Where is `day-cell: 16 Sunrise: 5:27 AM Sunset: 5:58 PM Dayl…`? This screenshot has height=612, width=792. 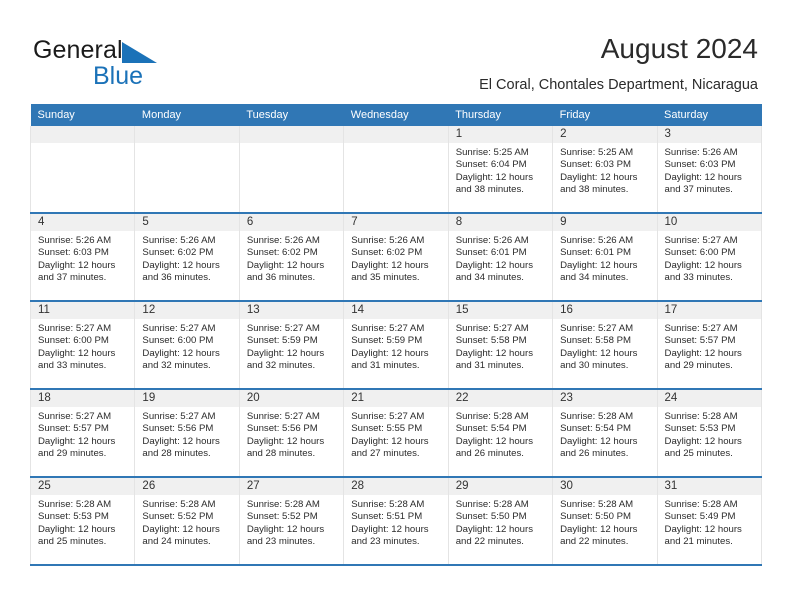
day-cell: 16 Sunrise: 5:27 AM Sunset: 5:58 PM Dayl… is located at coordinates (605, 345).